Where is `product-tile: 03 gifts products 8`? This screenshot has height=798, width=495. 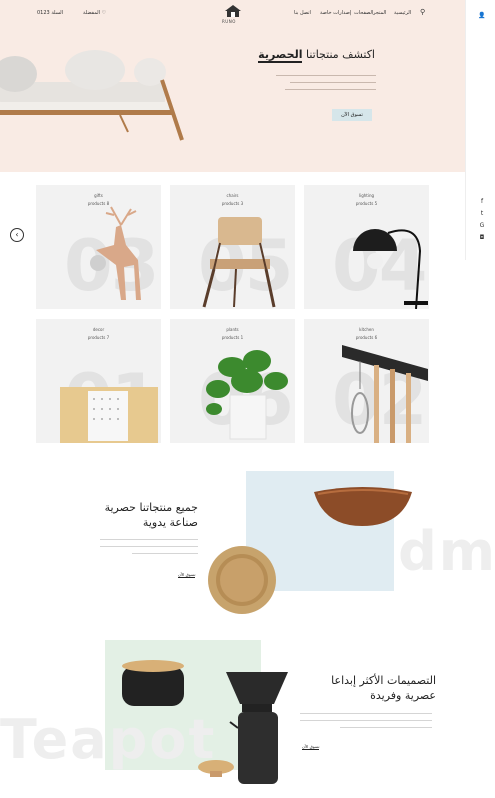
product-tile: 03 gifts products 8 is located at coordinates (98, 247).